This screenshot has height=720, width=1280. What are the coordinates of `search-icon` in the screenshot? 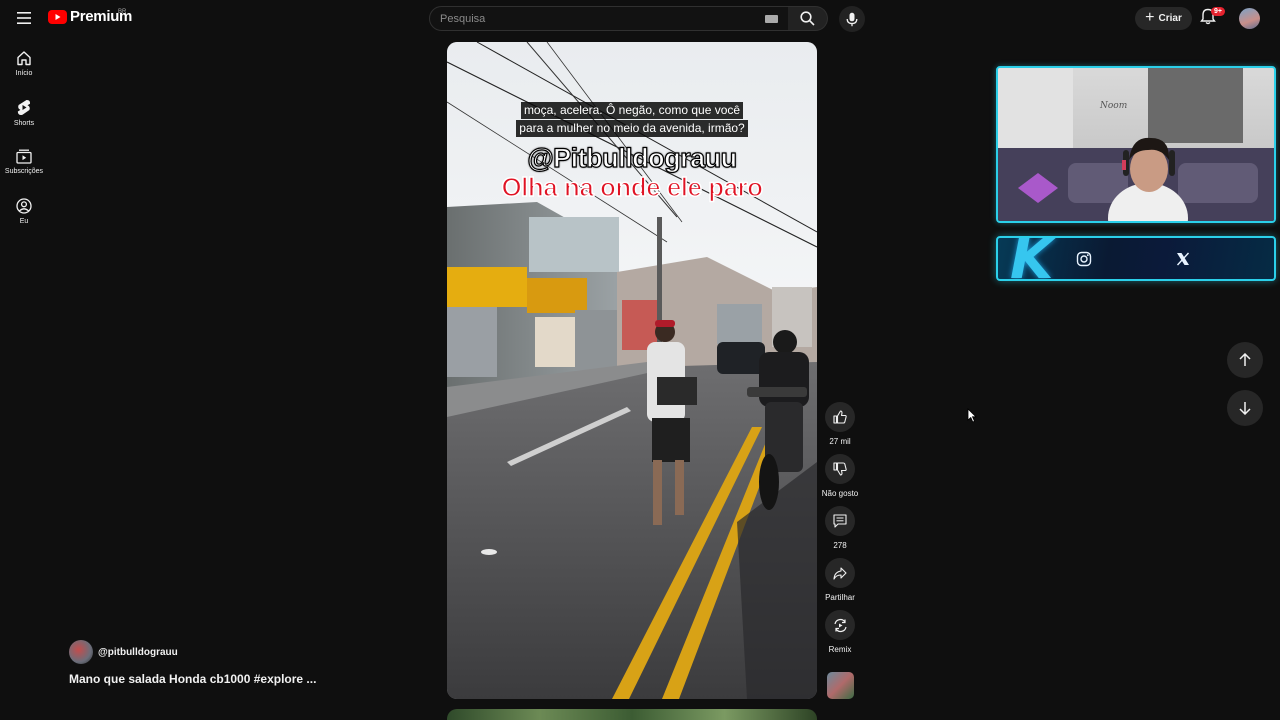 It's located at (807, 18).